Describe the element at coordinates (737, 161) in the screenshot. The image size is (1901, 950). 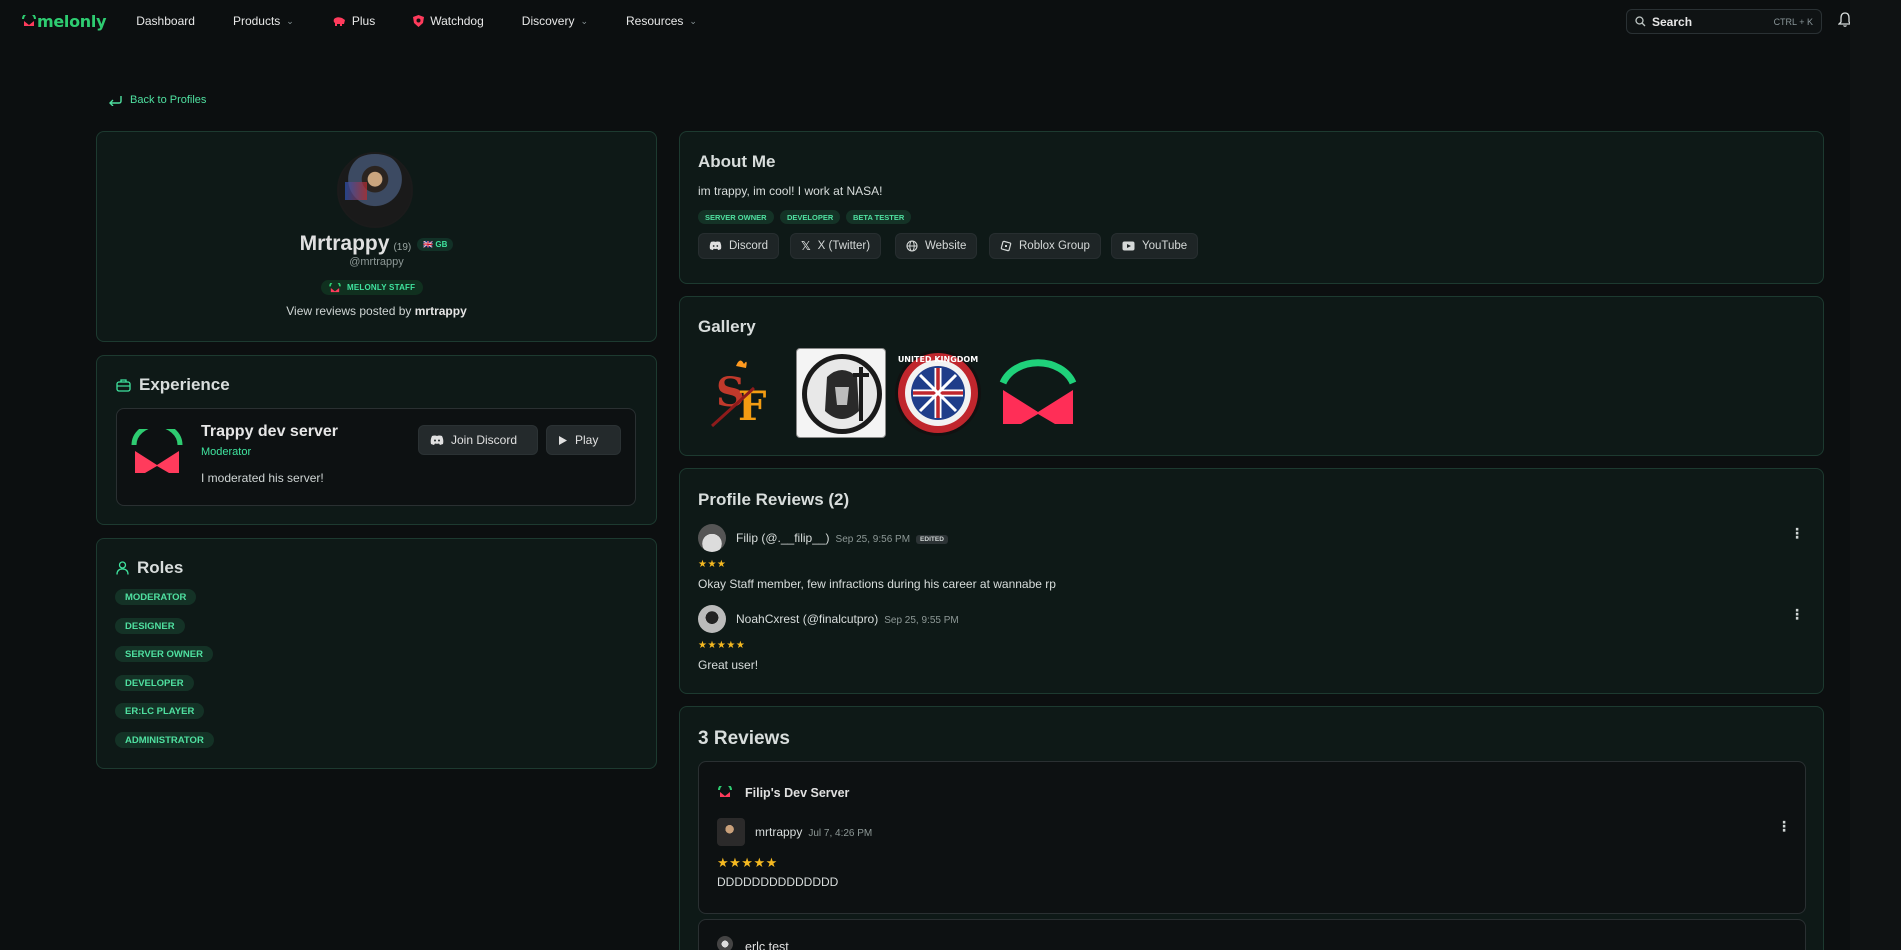
I see `about-title: About Me` at that location.